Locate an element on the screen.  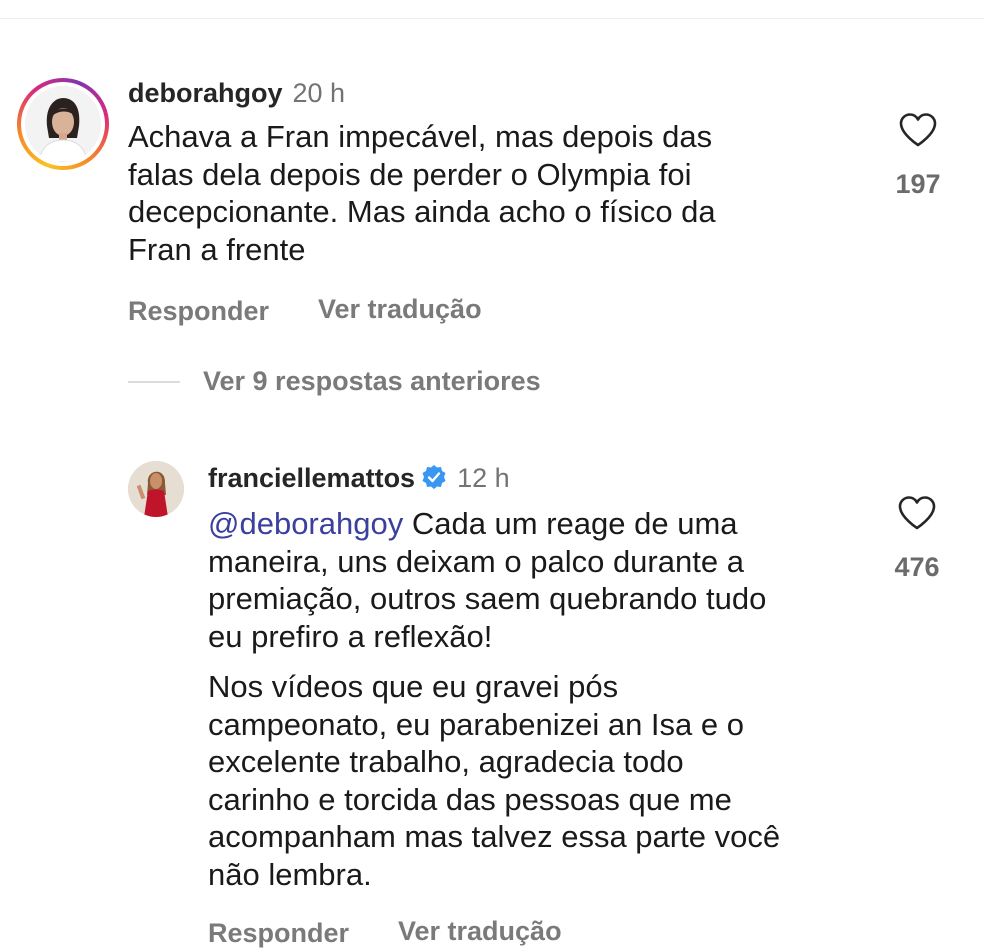
verified-badge-icon is located at coordinates (434, 477).